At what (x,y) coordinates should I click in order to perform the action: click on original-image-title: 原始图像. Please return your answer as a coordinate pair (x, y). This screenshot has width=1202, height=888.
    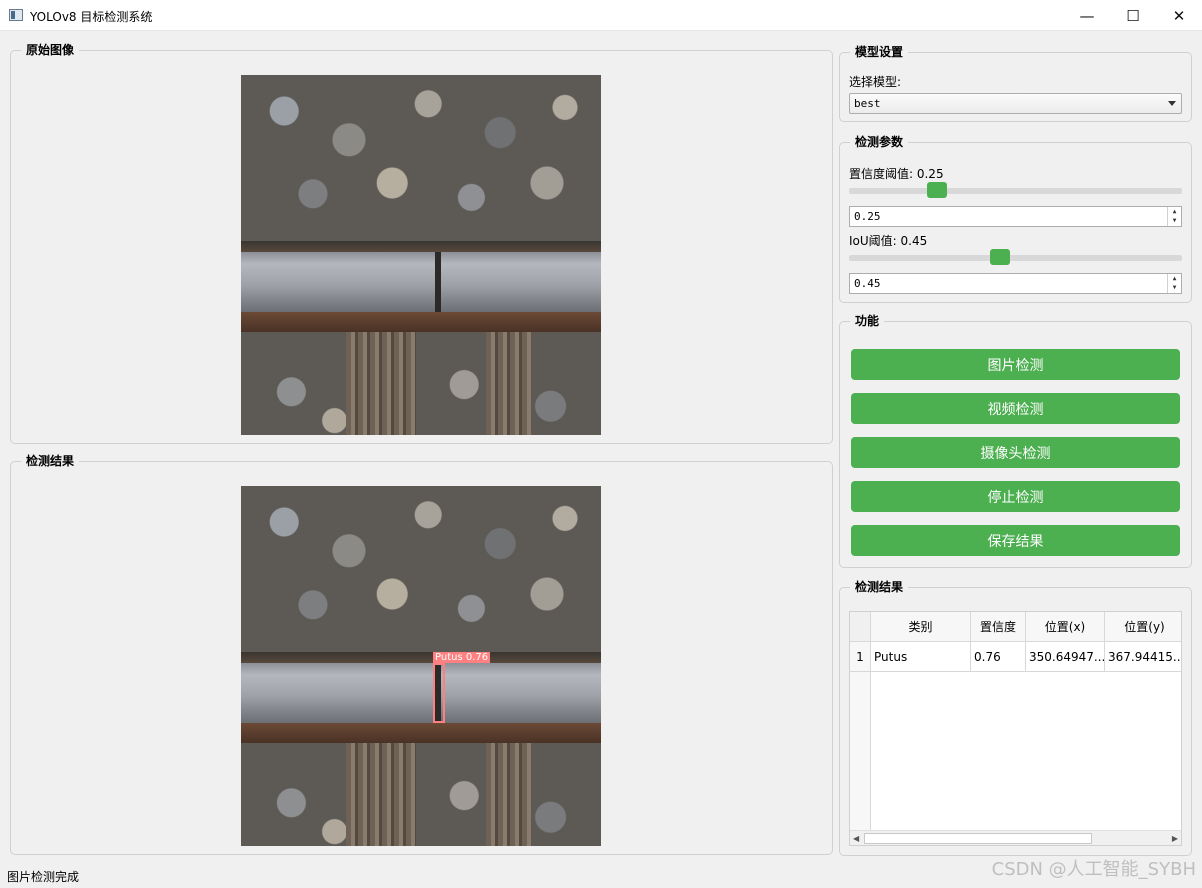
    Looking at the image, I should click on (50, 50).